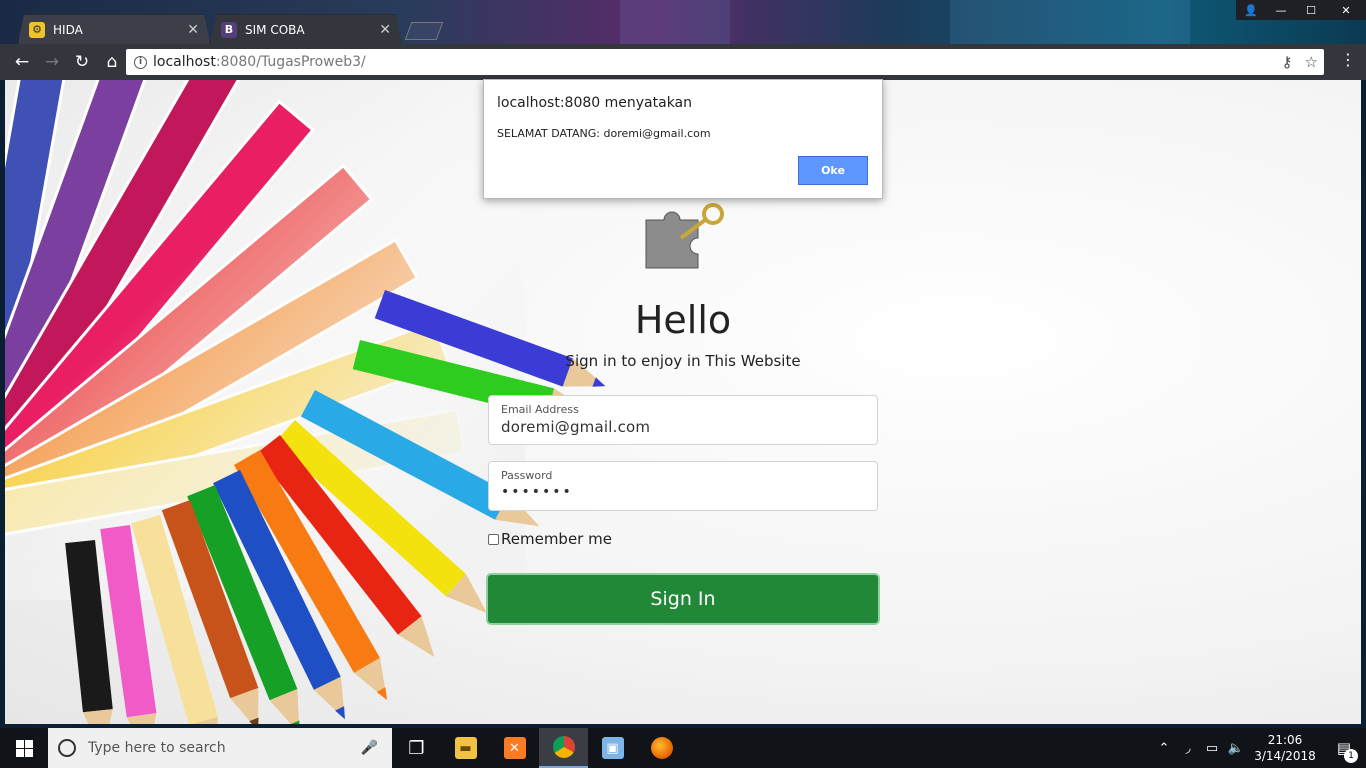  Describe the element at coordinates (1212, 748) in the screenshot. I see `battery-icon: ▭` at that location.